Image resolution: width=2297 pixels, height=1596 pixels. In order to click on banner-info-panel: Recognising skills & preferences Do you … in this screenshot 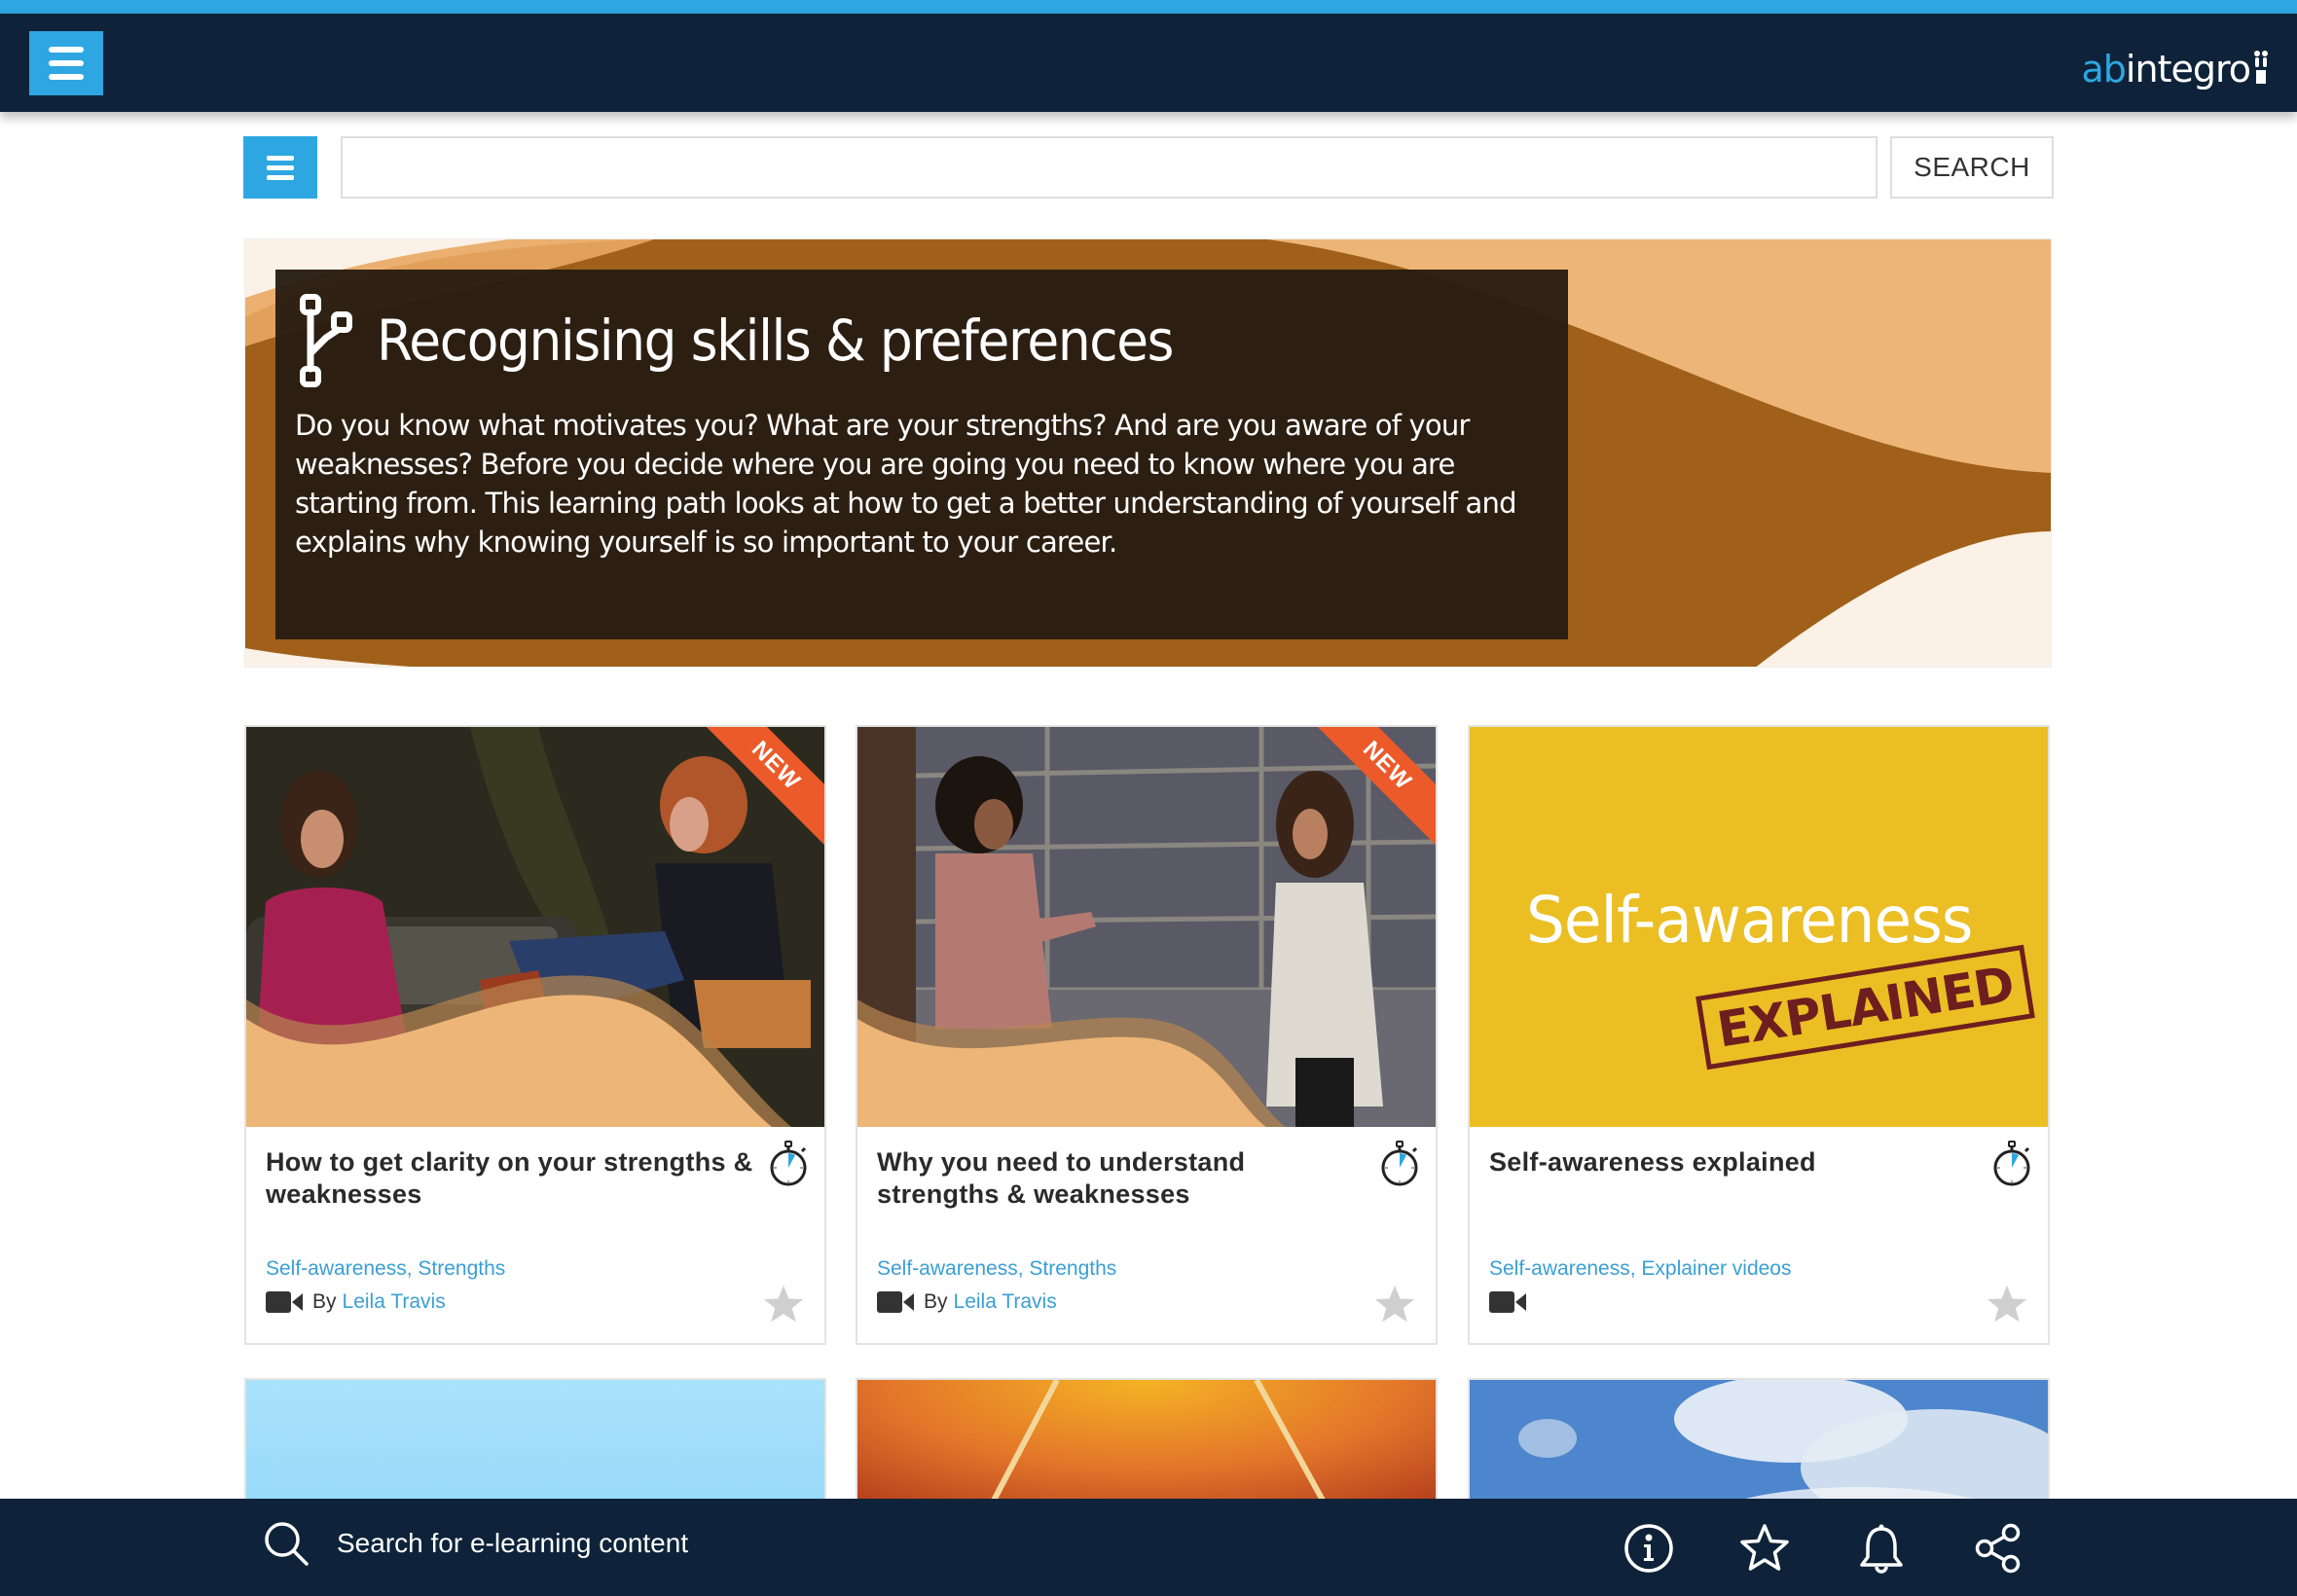, I will do `click(922, 454)`.